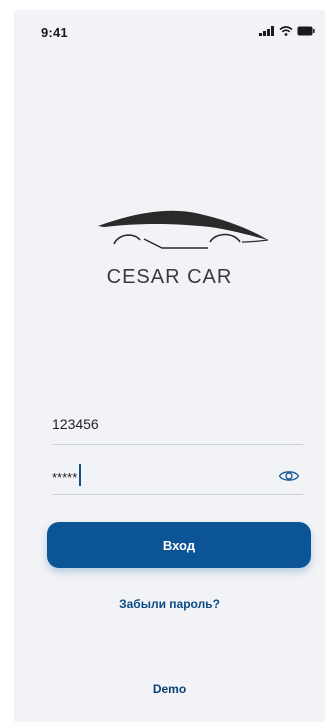 The width and height of the screenshot is (333, 724). Describe the element at coordinates (169, 604) in the screenshot. I see `forgot-password-link: Забыли пароль?` at that location.